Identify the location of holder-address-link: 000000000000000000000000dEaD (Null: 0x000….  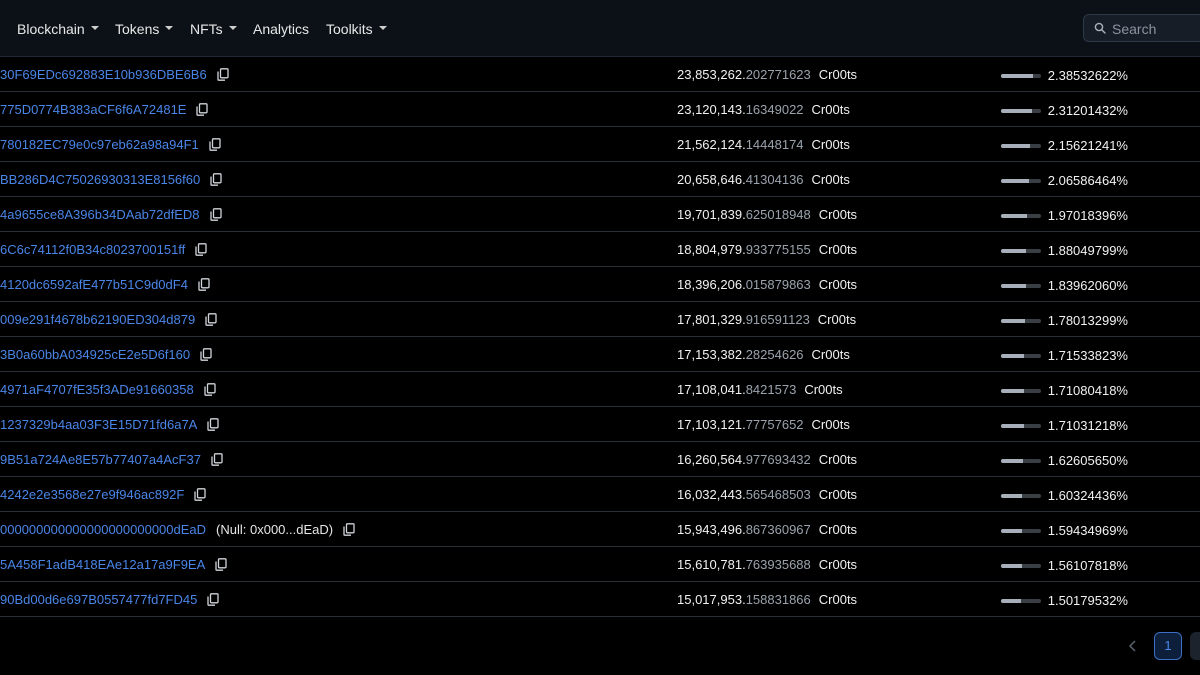
(177, 529).